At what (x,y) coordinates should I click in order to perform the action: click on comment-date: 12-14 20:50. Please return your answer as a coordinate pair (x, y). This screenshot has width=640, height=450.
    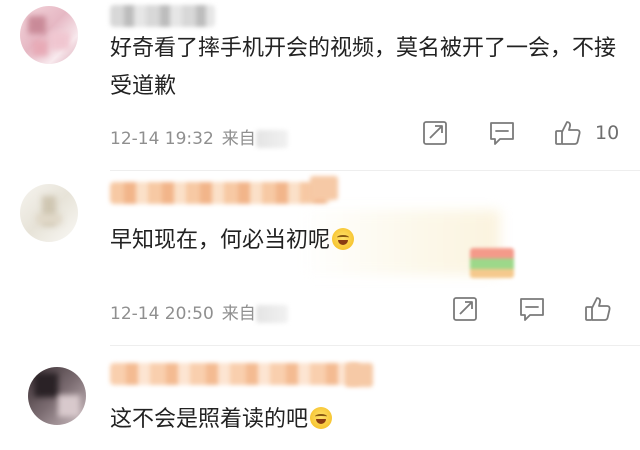
    Looking at the image, I should click on (162, 314).